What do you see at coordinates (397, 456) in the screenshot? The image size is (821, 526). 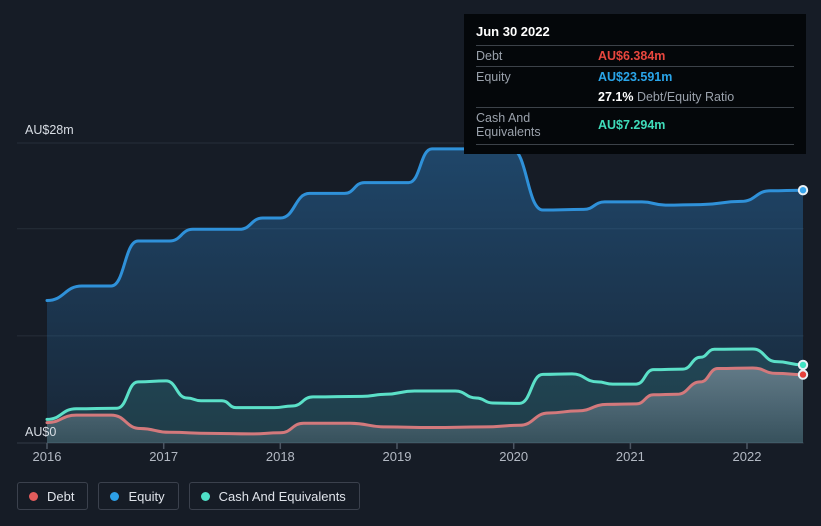 I see `x-axis-label-2019: 2019` at bounding box center [397, 456].